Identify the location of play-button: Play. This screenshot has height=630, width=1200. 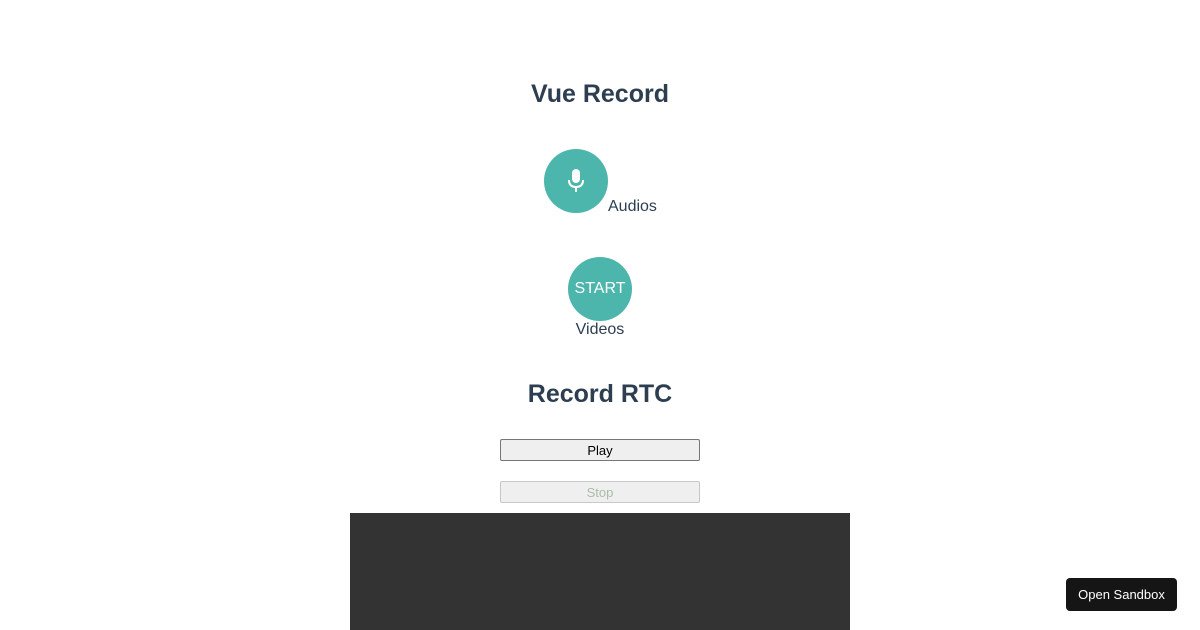
(600, 450).